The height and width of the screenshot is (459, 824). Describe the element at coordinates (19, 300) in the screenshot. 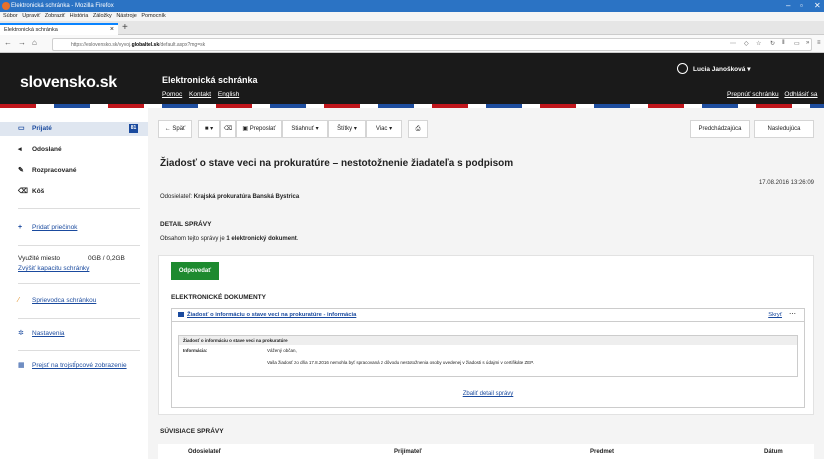

I see `wand-icon: ⁄` at that location.